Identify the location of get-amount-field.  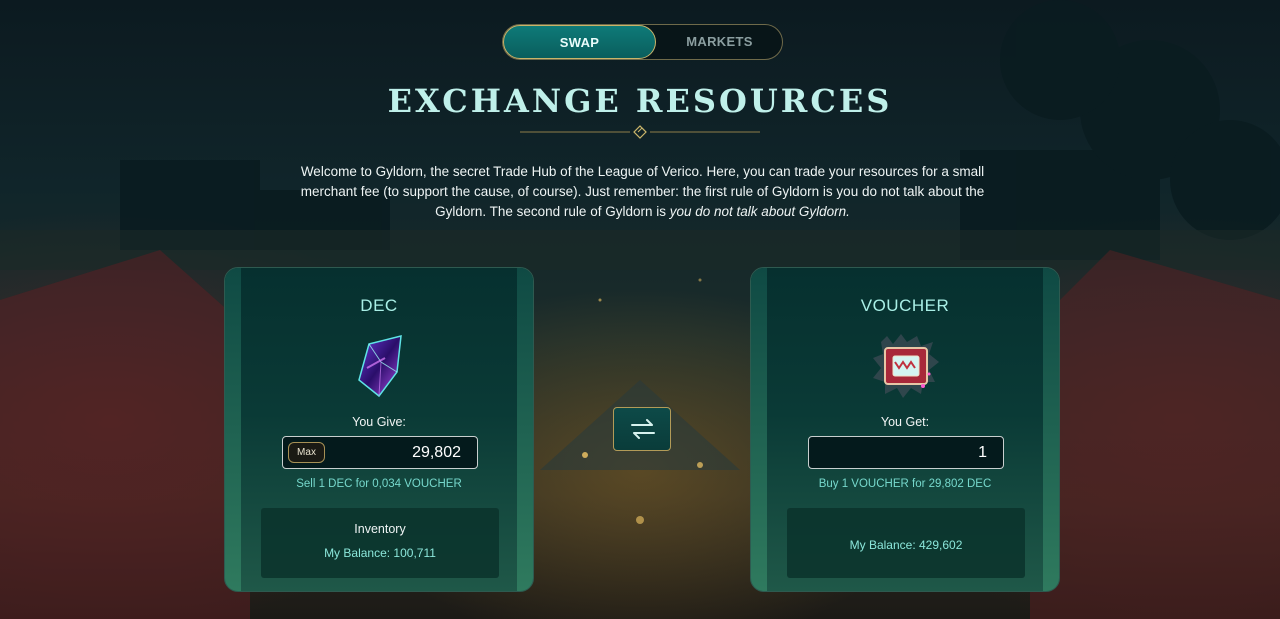
(906, 452).